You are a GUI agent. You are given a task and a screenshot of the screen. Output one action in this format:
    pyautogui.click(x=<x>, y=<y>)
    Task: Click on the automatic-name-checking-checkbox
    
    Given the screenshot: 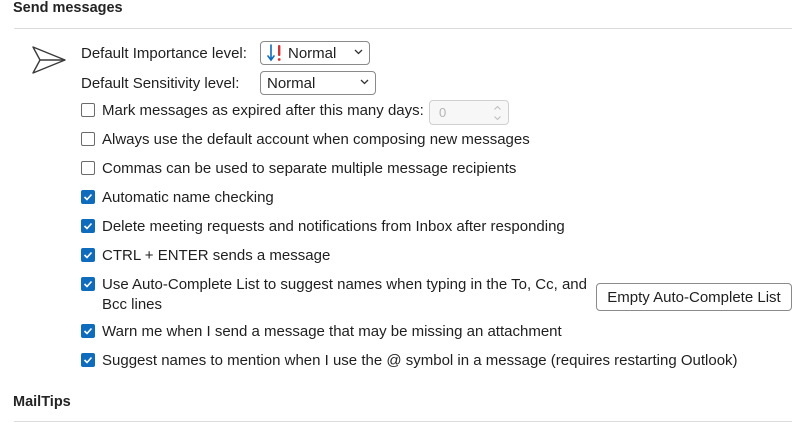 What is the action you would take?
    pyautogui.click(x=88, y=197)
    